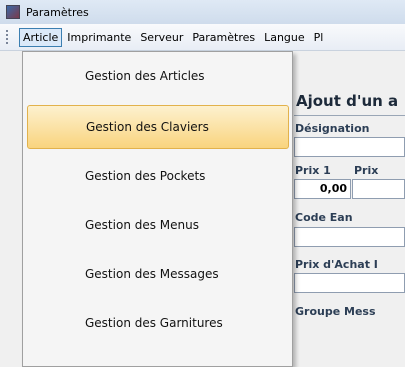  Describe the element at coordinates (335, 311) in the screenshot. I see `groupe-label: Groupe Mess` at that location.